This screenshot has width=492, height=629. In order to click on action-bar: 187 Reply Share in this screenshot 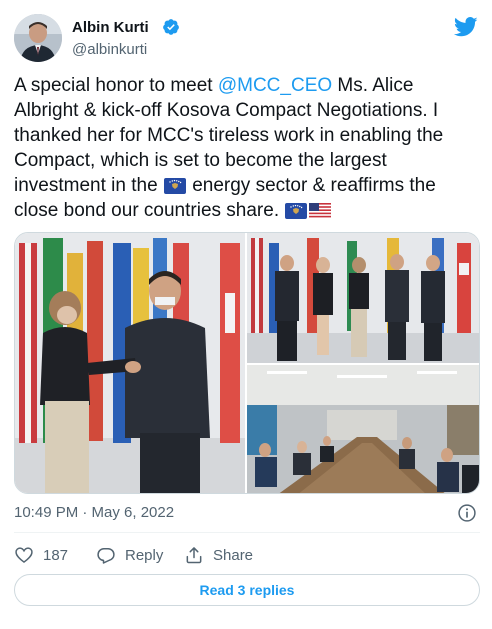, I will do `click(247, 555)`.